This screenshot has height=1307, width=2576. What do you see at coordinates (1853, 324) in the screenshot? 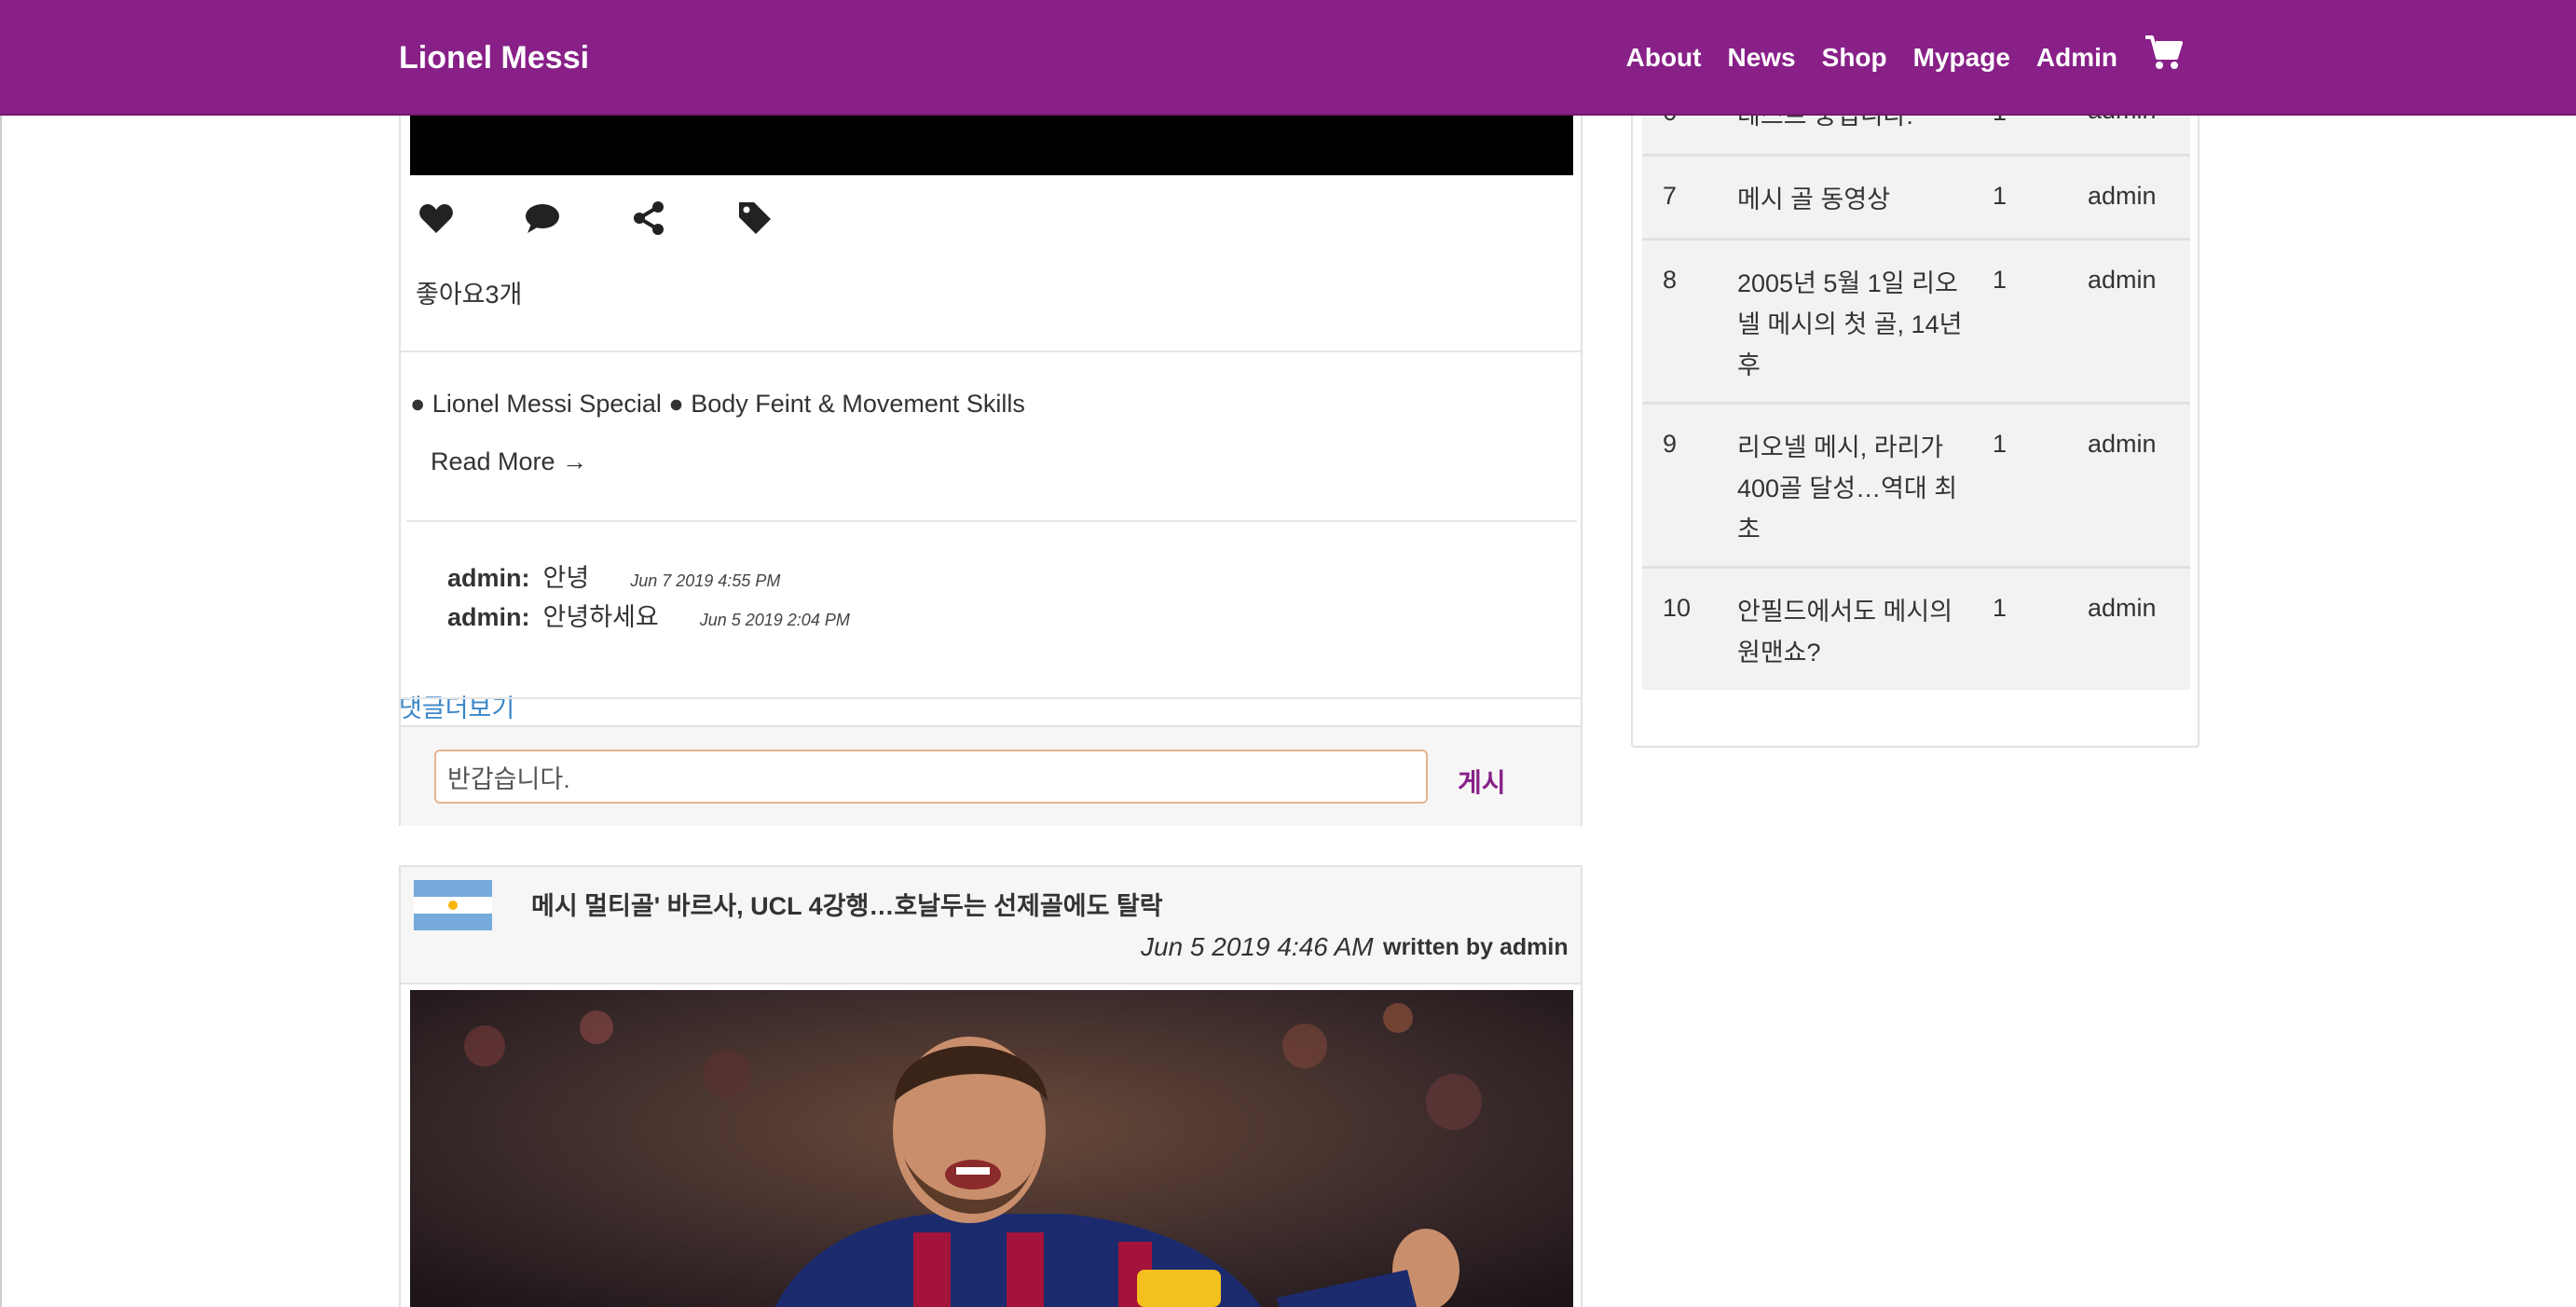
I see `row-title: 2005년 5월 1일 리오넬 메시의 첫 골, 14년 후` at bounding box center [1853, 324].